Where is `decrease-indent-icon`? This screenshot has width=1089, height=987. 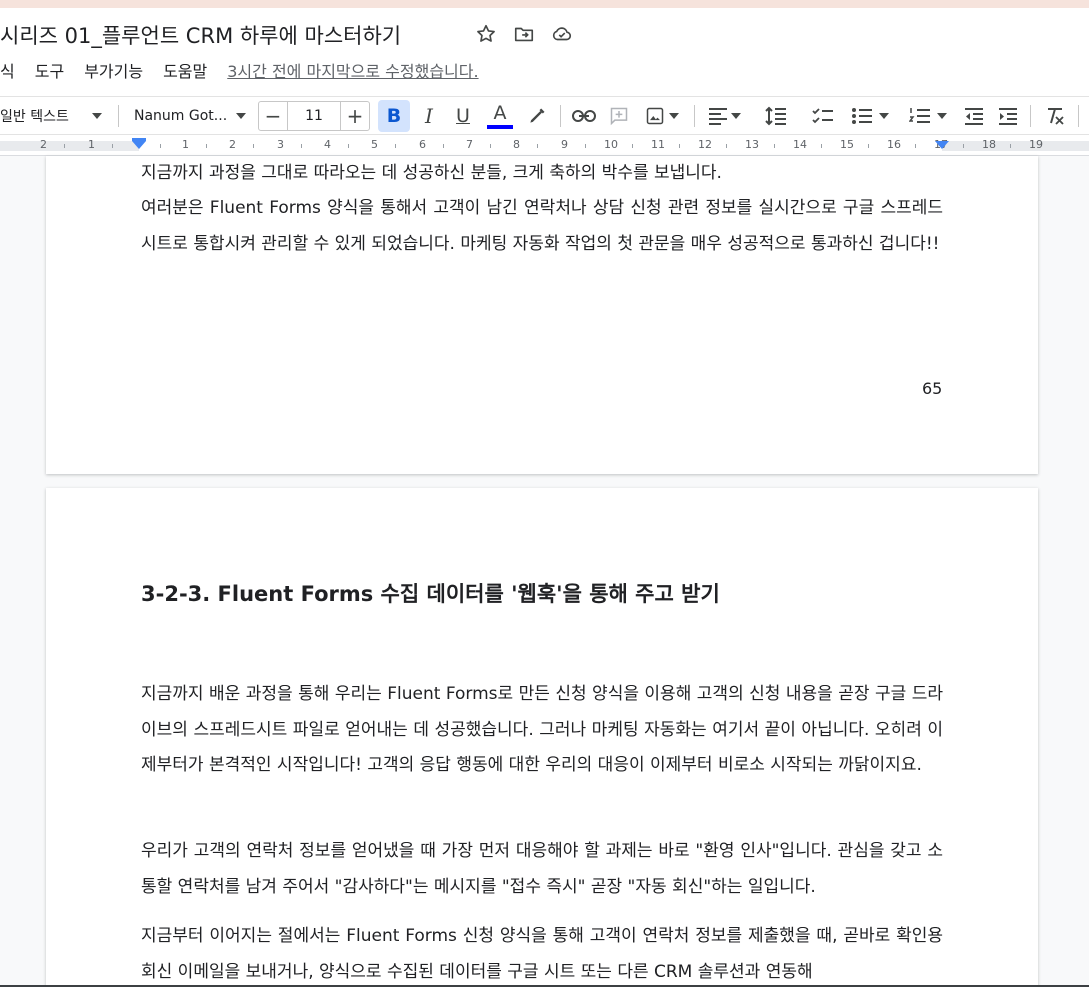
decrease-indent-icon is located at coordinates (974, 116).